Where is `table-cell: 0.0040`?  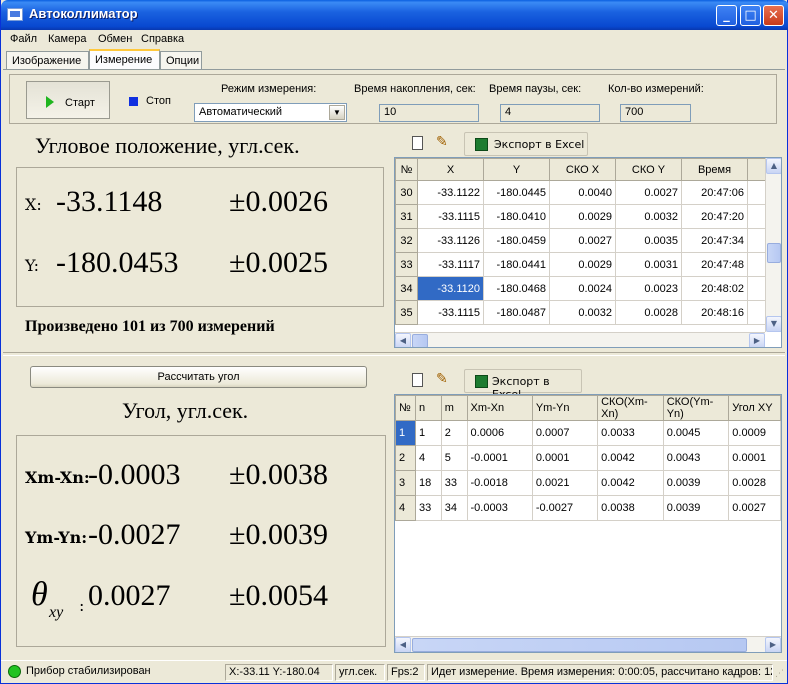 table-cell: 0.0040 is located at coordinates (582, 192).